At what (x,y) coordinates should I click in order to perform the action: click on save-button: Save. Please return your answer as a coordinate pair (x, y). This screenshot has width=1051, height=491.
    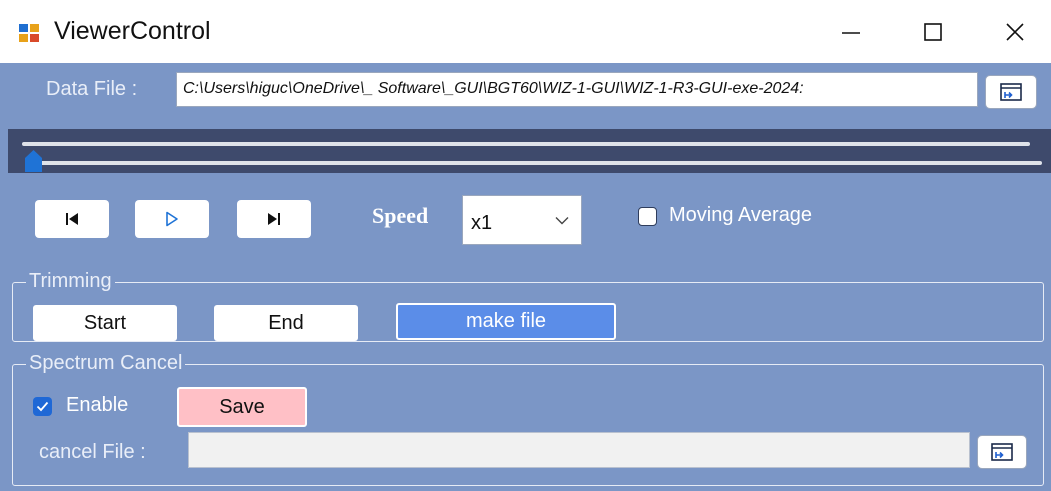
    Looking at the image, I should click on (242, 407).